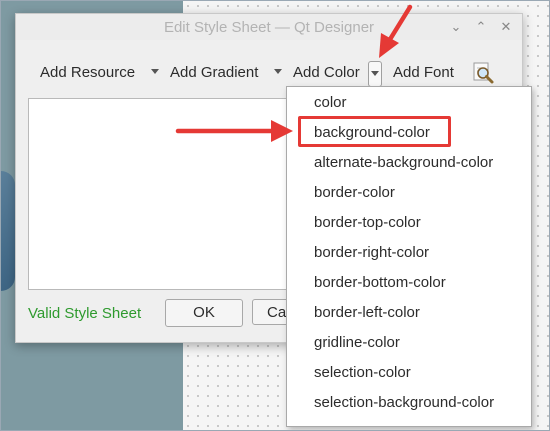 The height and width of the screenshot is (431, 550). Describe the element at coordinates (85, 313) in the screenshot. I see `status-label: Valid Style Sheet` at that location.